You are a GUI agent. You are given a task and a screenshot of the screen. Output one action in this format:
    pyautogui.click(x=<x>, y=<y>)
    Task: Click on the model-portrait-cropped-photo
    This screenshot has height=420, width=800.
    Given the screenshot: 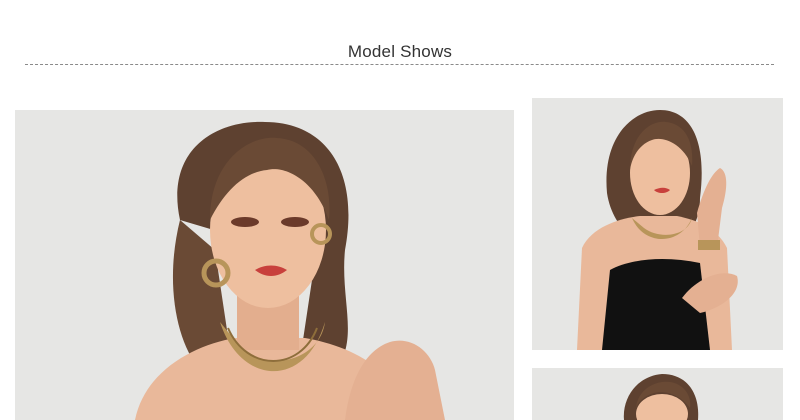 What is the action you would take?
    pyautogui.click(x=657, y=394)
    